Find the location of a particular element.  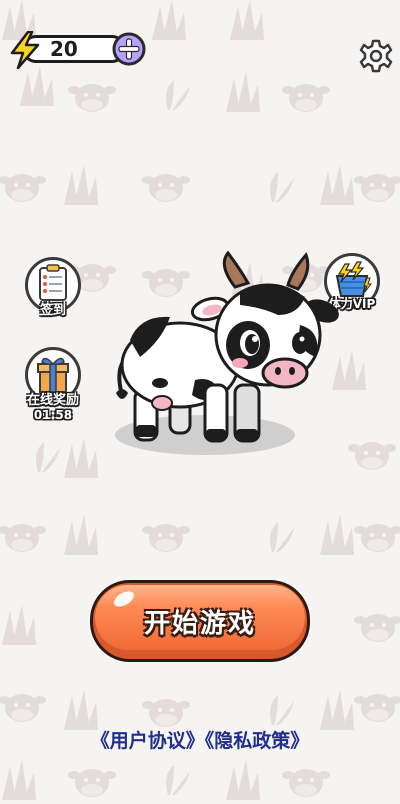

policy-links: 《用户协议》《隐私政策》 is located at coordinates (200, 739).